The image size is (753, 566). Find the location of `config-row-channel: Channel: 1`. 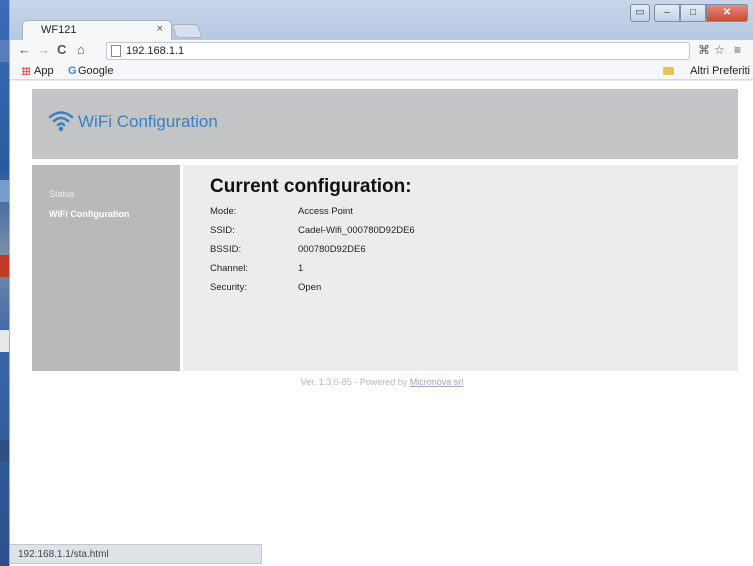

config-row-channel: Channel: 1 is located at coordinates (410, 270).